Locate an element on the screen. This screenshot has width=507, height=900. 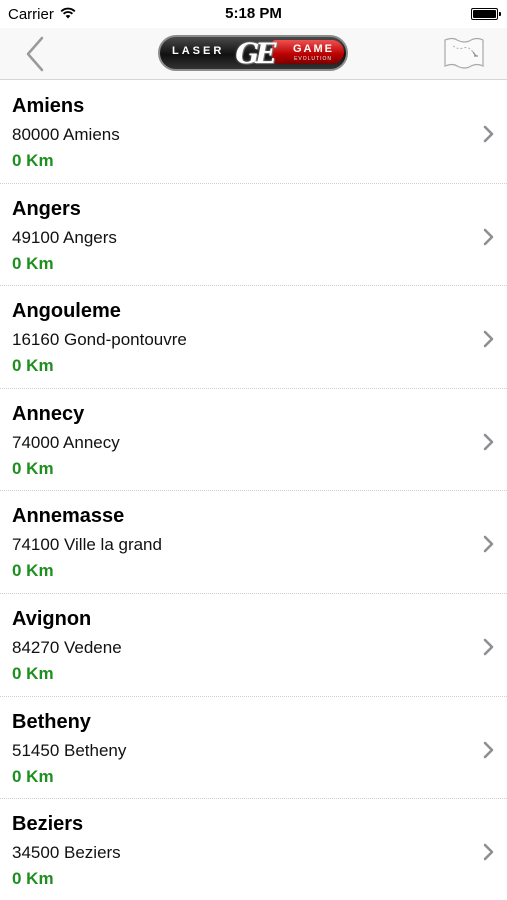
status-right is located at coordinates (424, 14).